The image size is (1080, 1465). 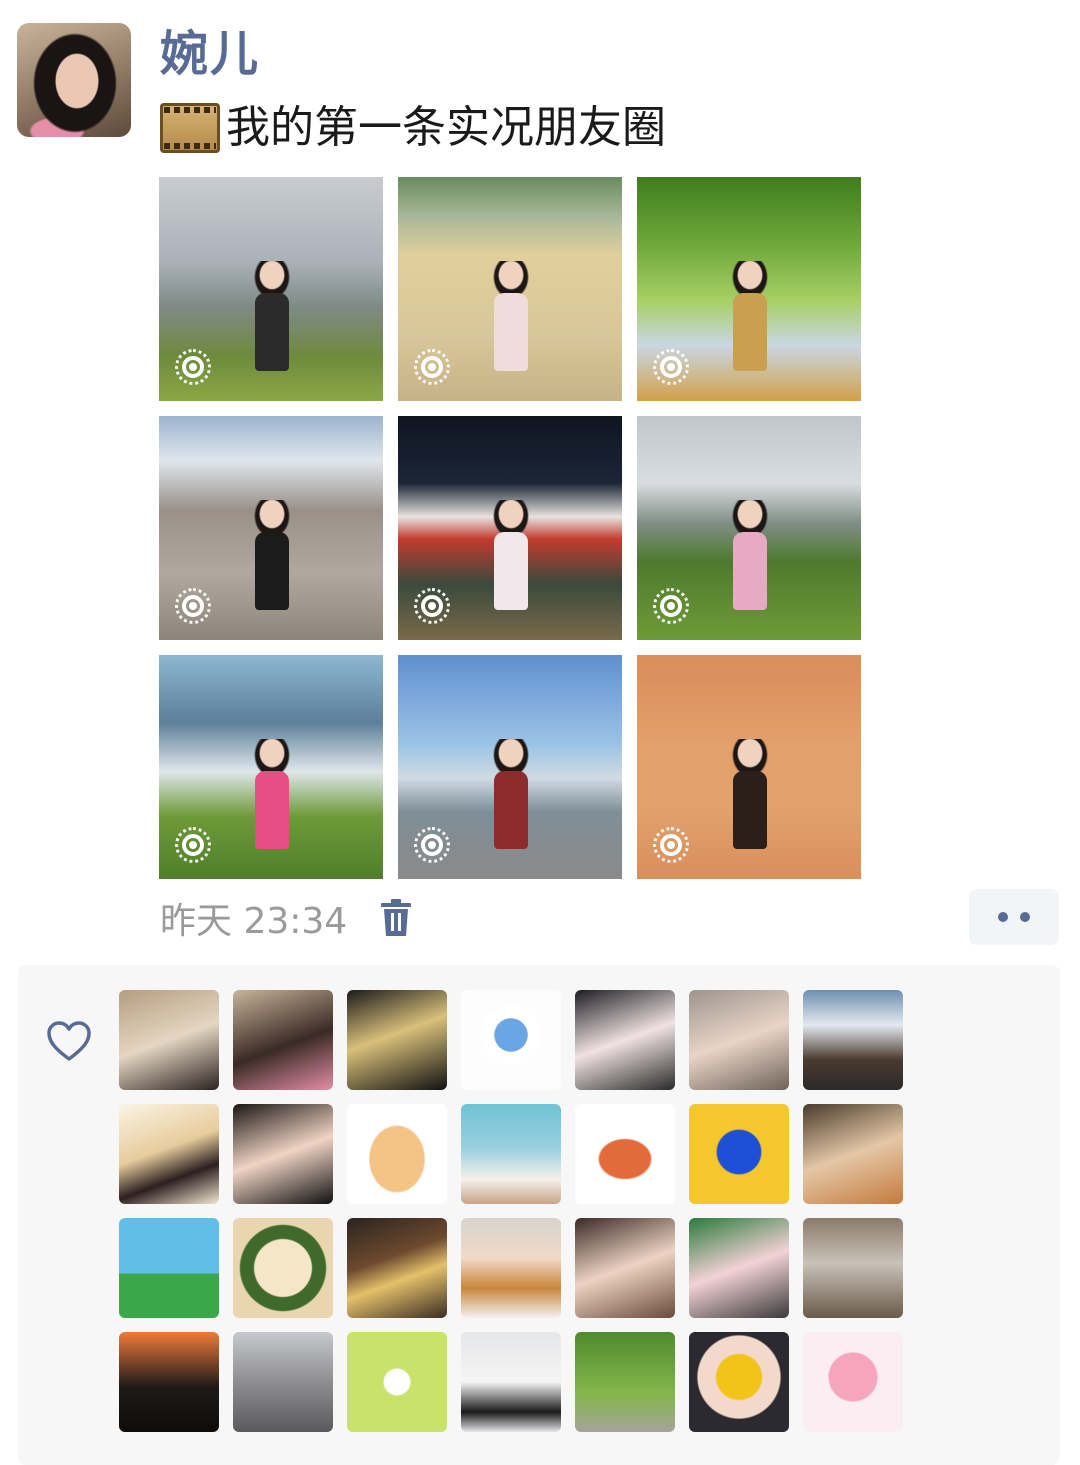 I want to click on trash-icon, so click(x=396, y=918).